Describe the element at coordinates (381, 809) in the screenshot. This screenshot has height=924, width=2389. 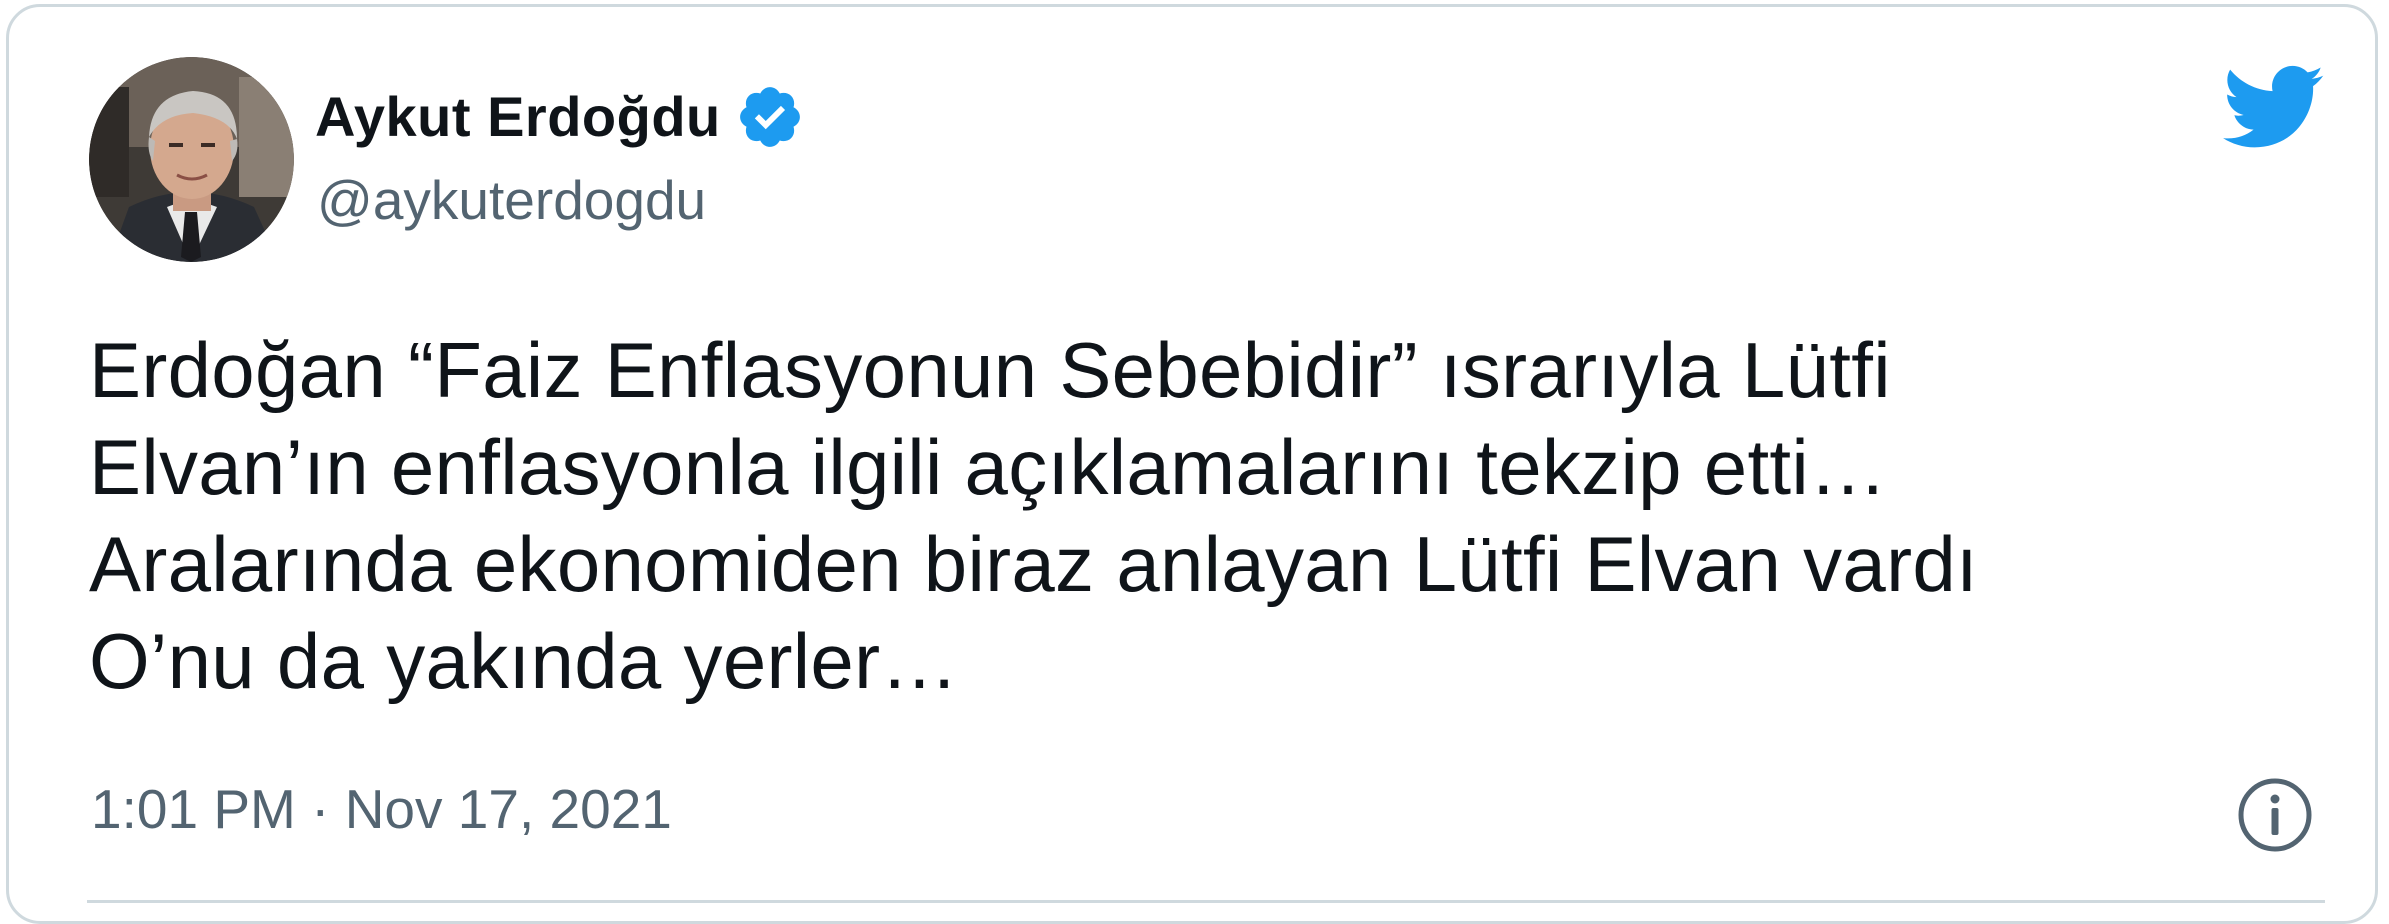
I see `tweet-timestamp: 1:01 PM · Nov 17, 2021` at that location.